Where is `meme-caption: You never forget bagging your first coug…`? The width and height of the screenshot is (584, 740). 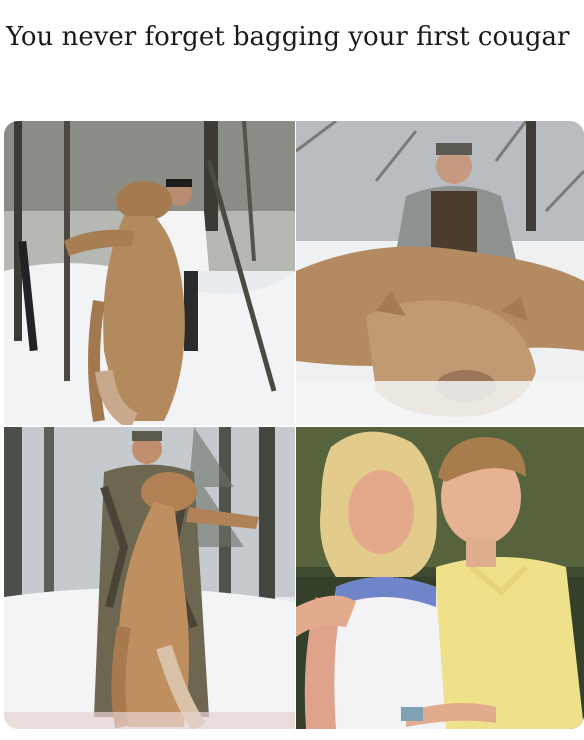
meme-caption: You never forget bagging your first coug… is located at coordinates (288, 37).